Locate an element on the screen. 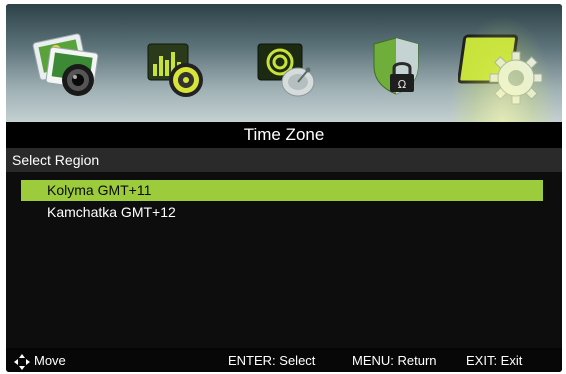 This screenshot has width=566, height=374. footer-exit: EXIT: Exit is located at coordinates (494, 360).